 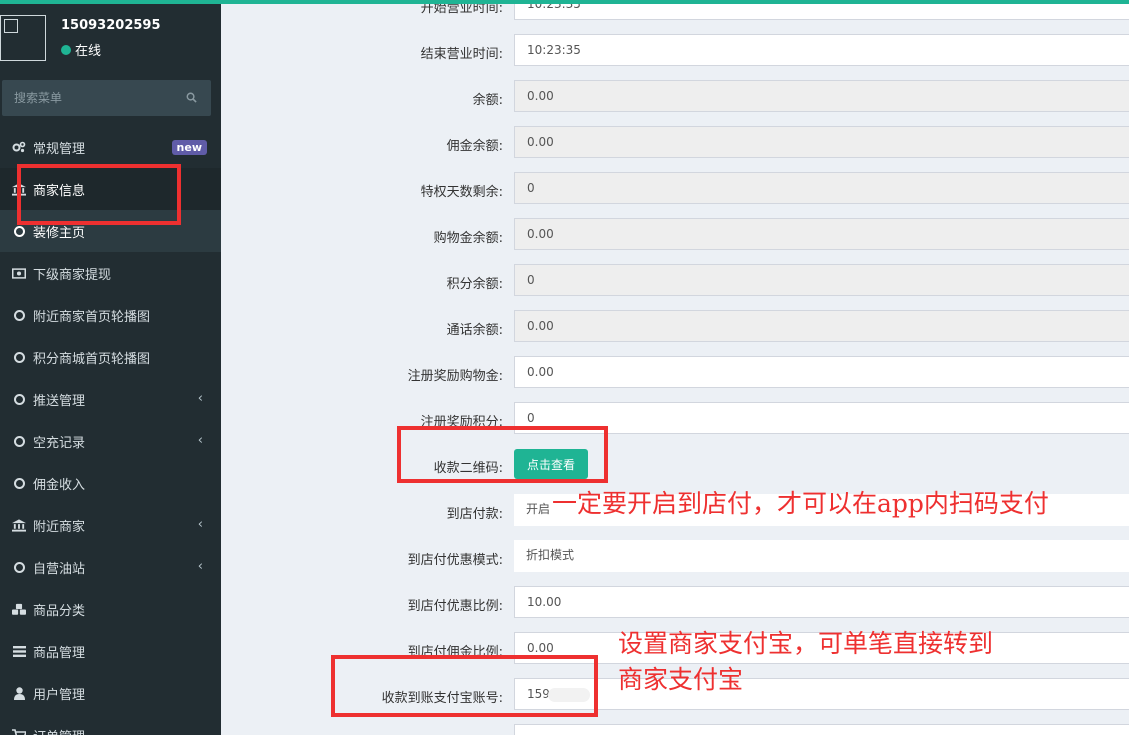 What do you see at coordinates (468, 238) in the screenshot?
I see `form-label: 购物金余额:` at bounding box center [468, 238].